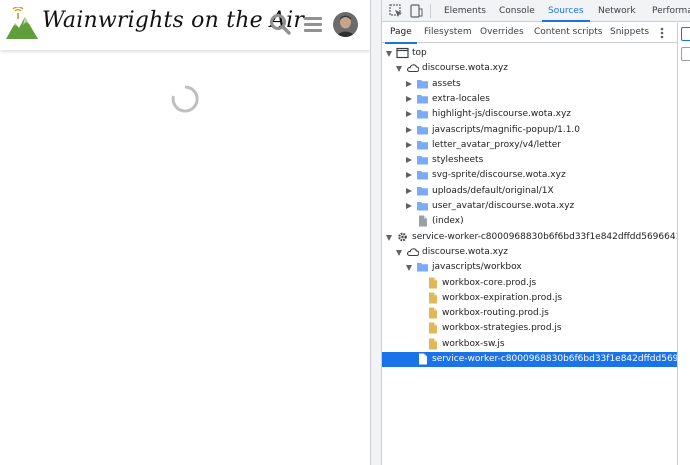 The width and height of the screenshot is (690, 465). I want to click on tree-item-label: uploads/default/original/1X, so click(493, 190).